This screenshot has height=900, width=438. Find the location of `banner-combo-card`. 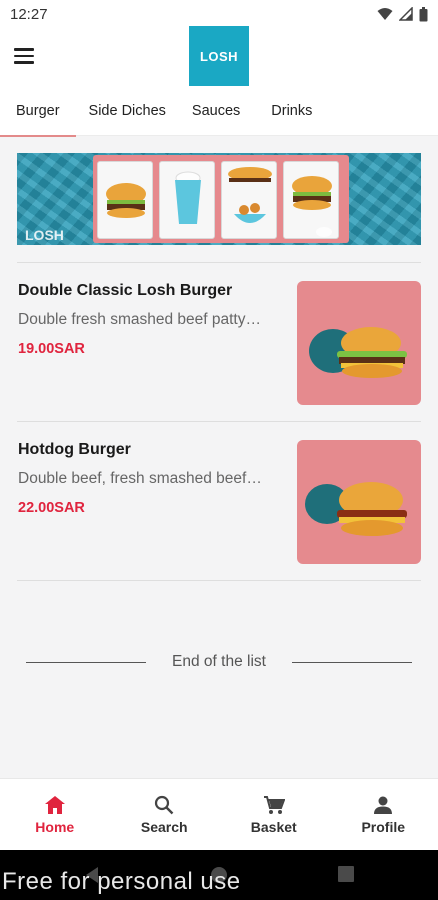

banner-combo-card is located at coordinates (249, 200).